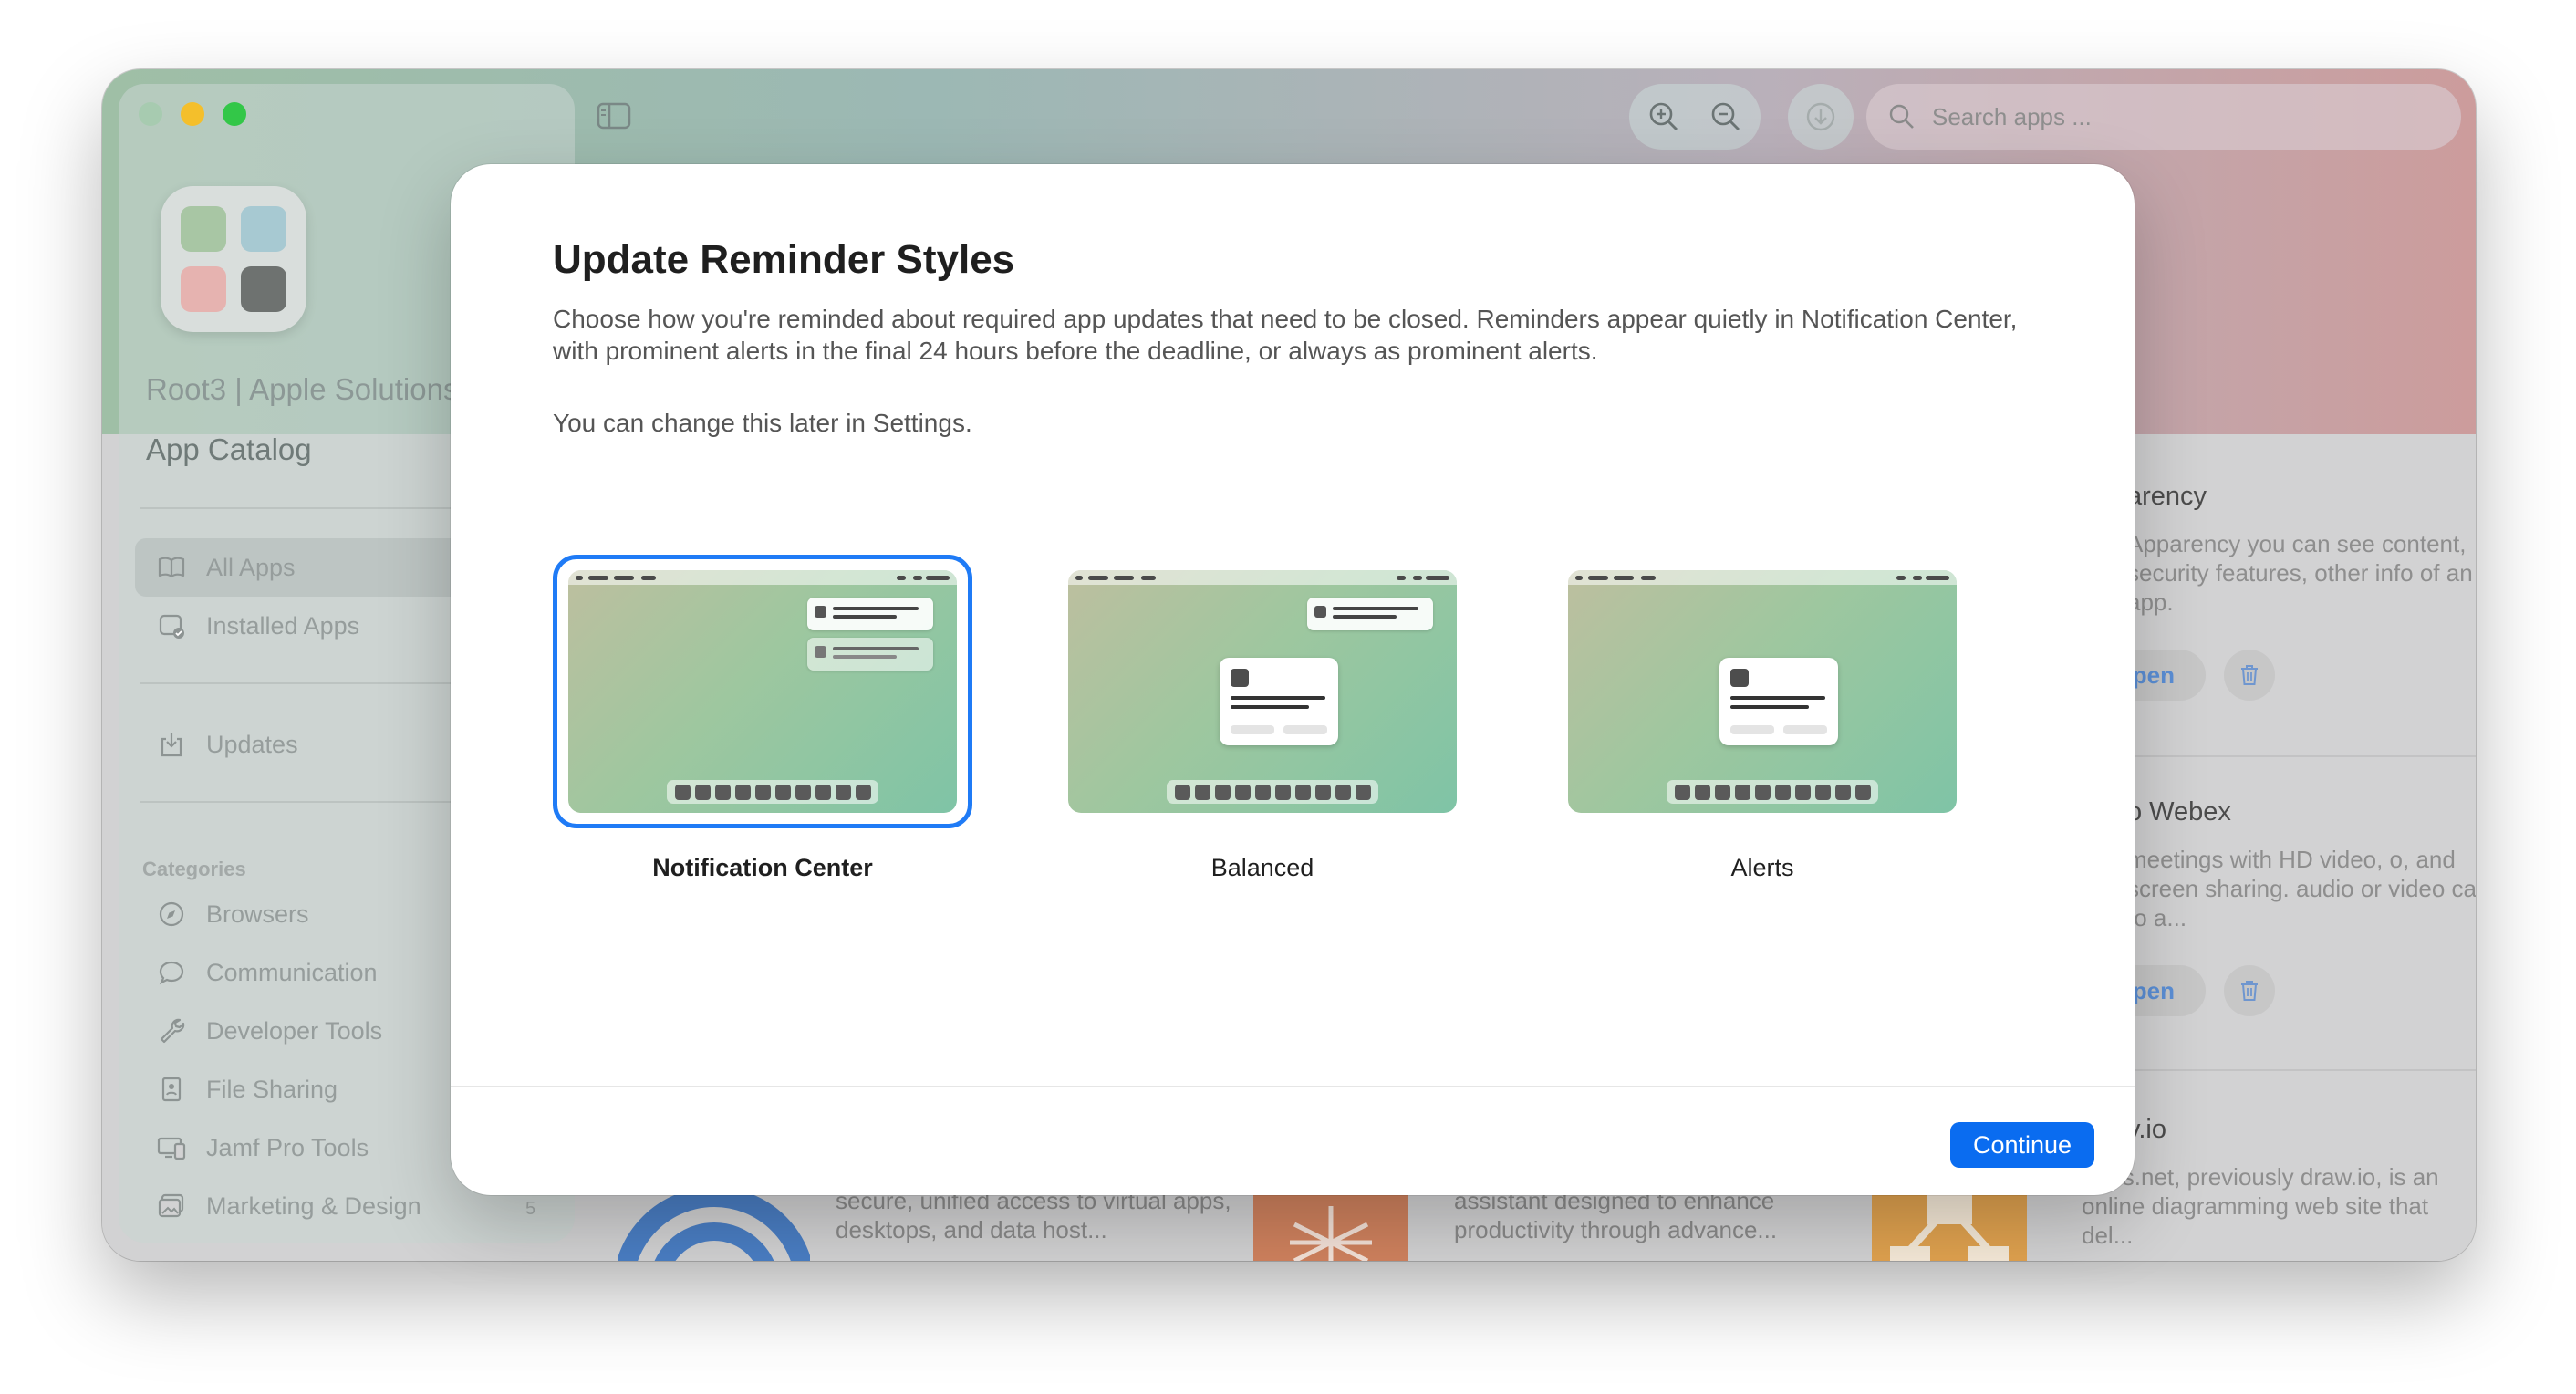 This screenshot has height=1394, width=2576. What do you see at coordinates (171, 1148) in the screenshot?
I see `desktop-icon` at bounding box center [171, 1148].